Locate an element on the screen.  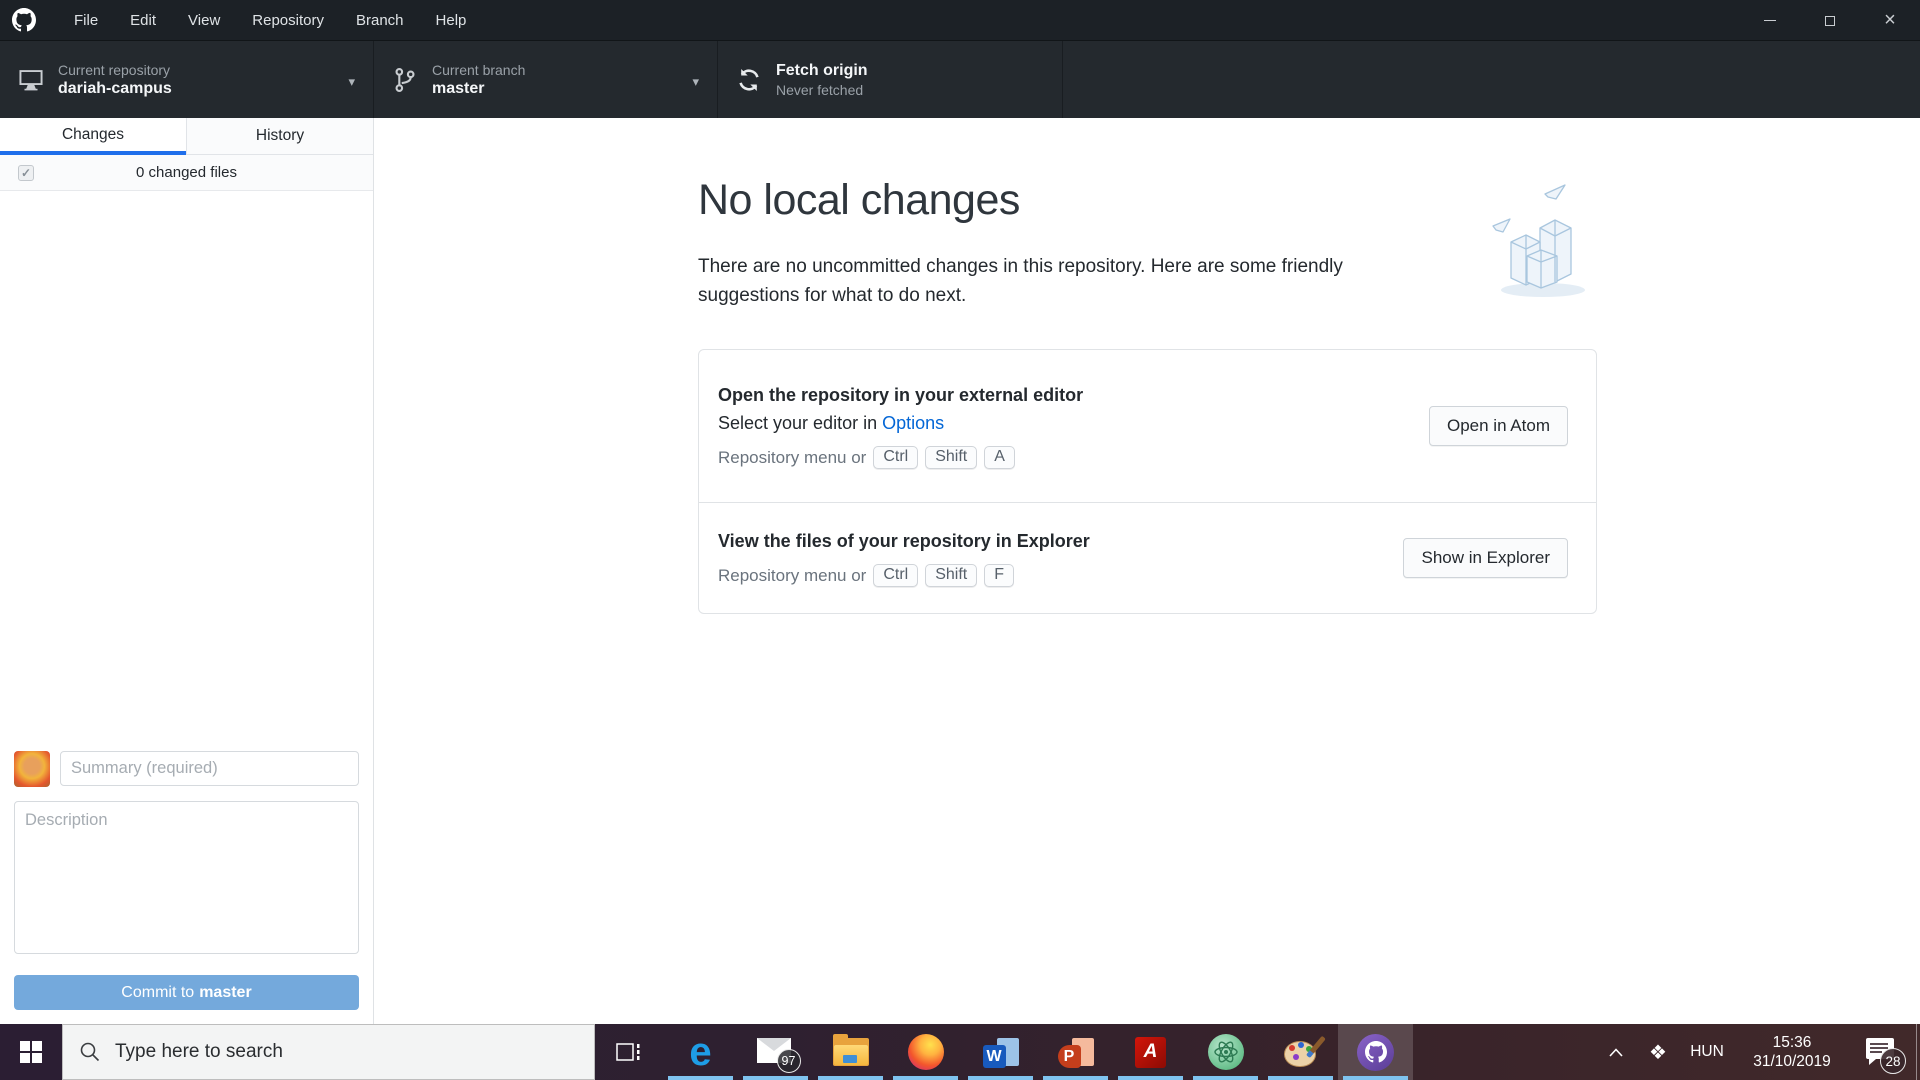
current-repository-dropdown: Current repository dariah-campus ▾ is located at coordinates (187, 80).